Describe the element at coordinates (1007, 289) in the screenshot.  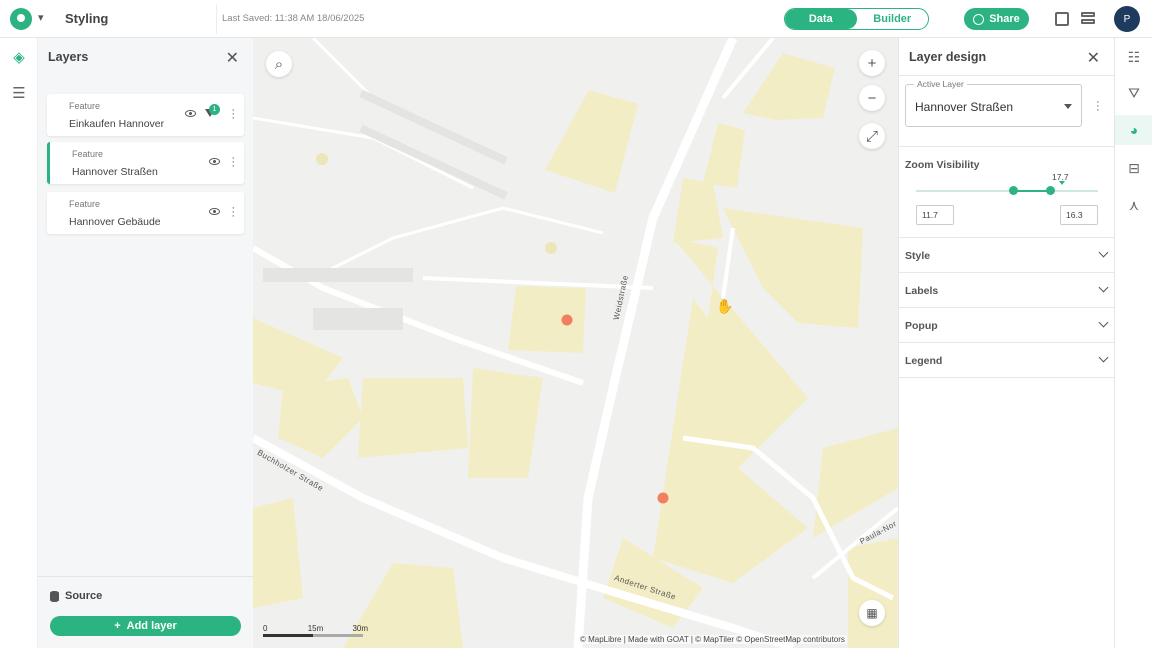
I see `labels-section: Labels` at that location.